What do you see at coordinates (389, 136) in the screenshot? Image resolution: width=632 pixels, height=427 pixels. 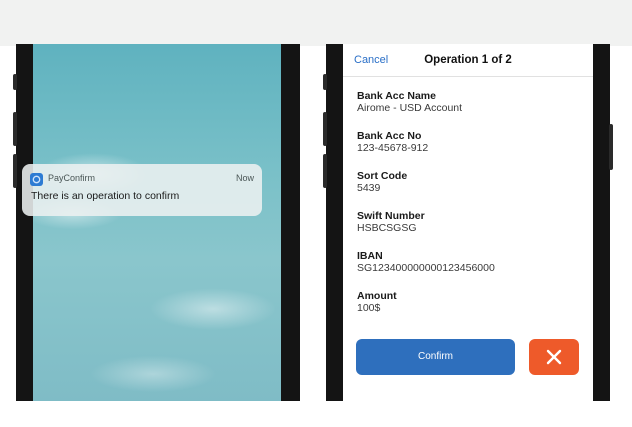 I see `field-label: Bank Acc No` at bounding box center [389, 136].